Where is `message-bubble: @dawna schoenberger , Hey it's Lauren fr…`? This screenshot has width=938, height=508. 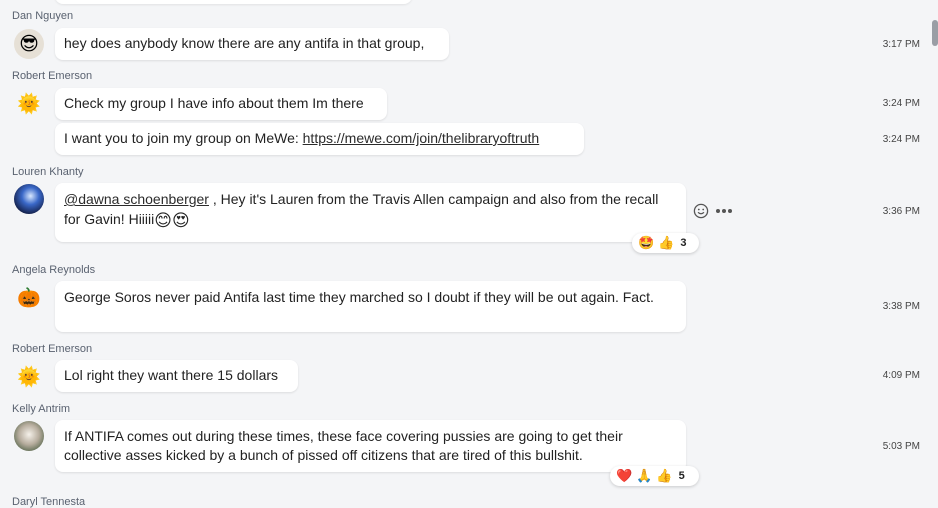 message-bubble: @dawna schoenberger , Hey it's Lauren fr… is located at coordinates (370, 212).